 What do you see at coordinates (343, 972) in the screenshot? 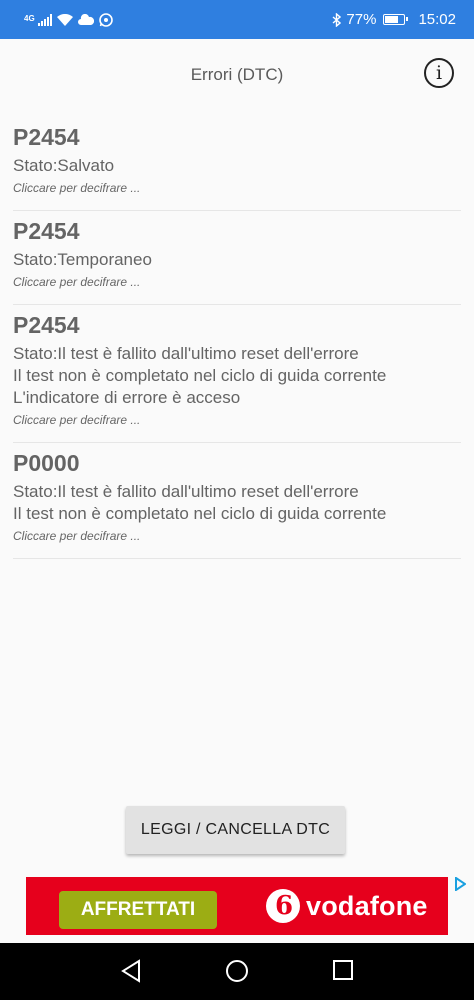
I see `recents-icon` at bounding box center [343, 972].